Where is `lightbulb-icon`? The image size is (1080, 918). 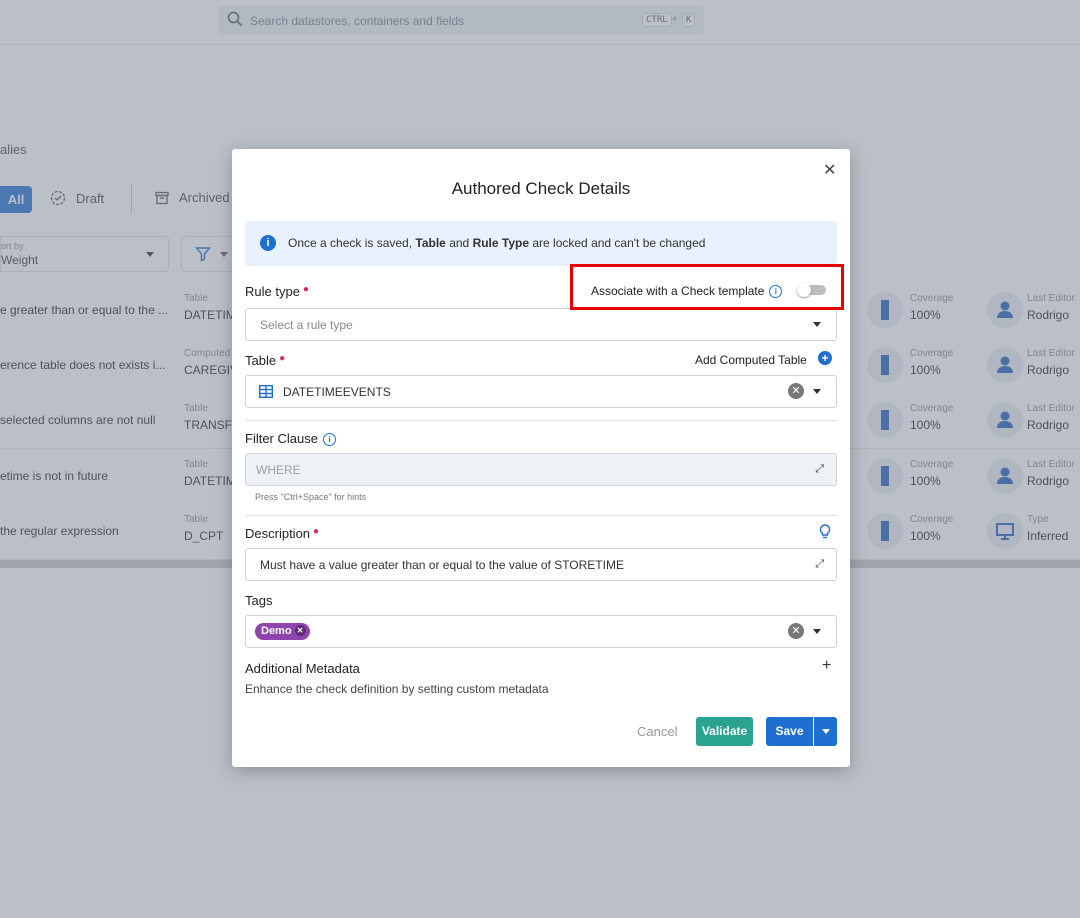
lightbulb-icon is located at coordinates (825, 532).